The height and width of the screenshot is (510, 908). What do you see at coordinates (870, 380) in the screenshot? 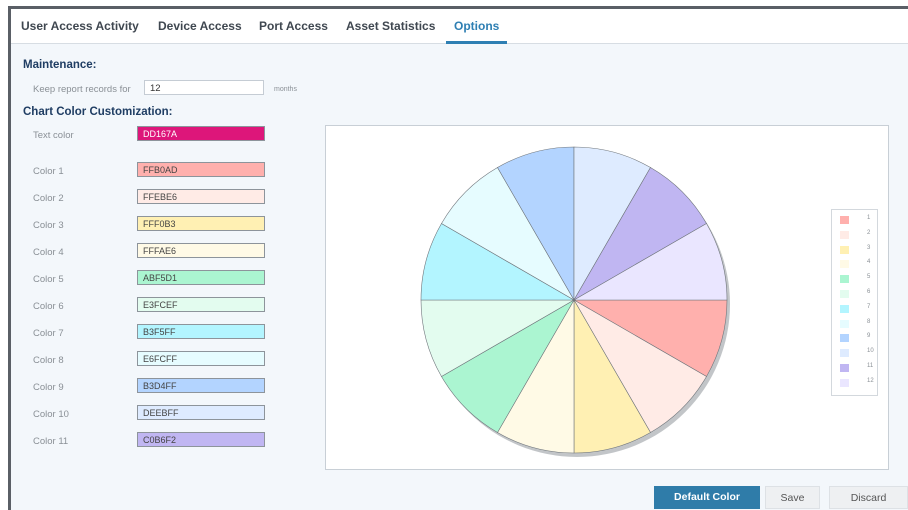
I see `legend-label: 12` at bounding box center [870, 380].